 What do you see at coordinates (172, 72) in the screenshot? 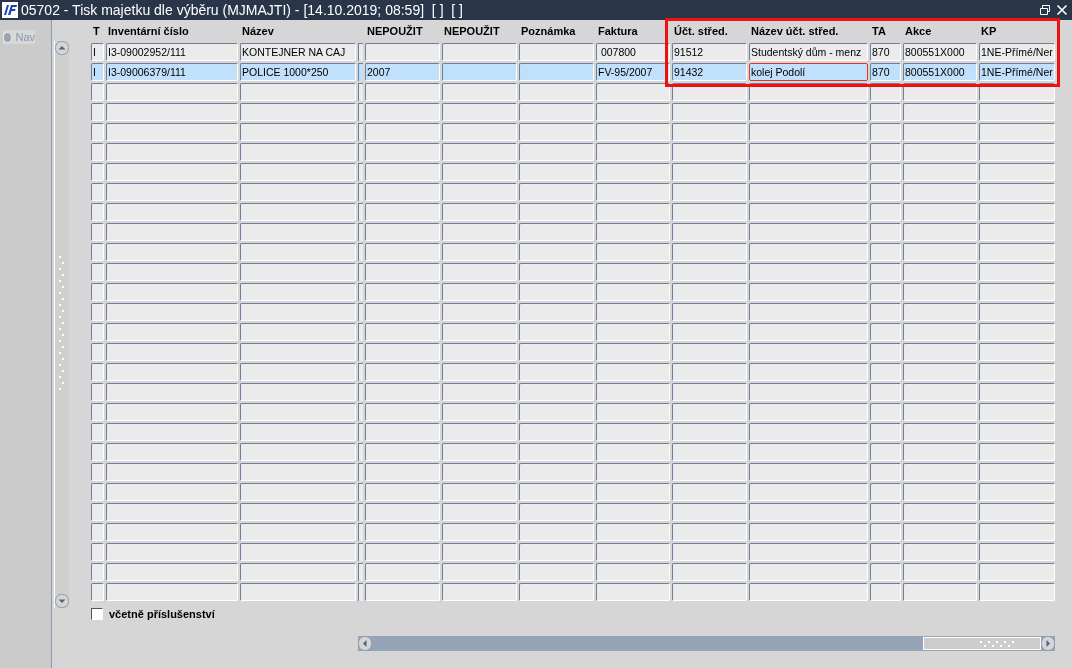
I see `table-cell: I3-09006379/111` at bounding box center [172, 72].